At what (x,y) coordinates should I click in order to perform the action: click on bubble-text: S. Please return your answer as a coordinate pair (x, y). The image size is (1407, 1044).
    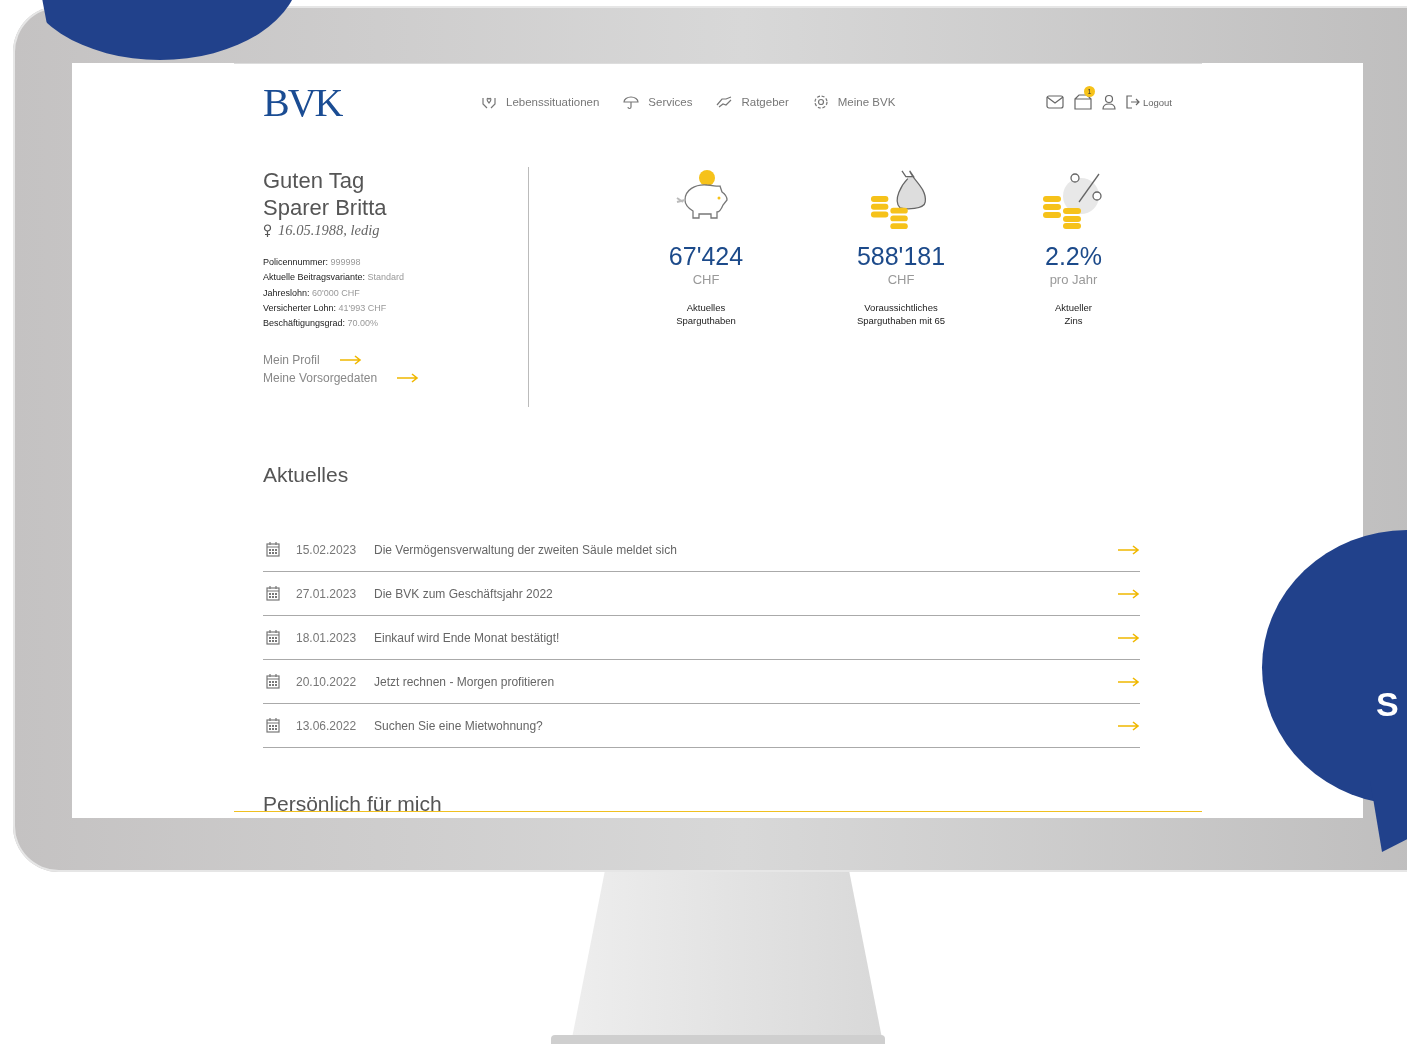
    Looking at the image, I should click on (1387, 704).